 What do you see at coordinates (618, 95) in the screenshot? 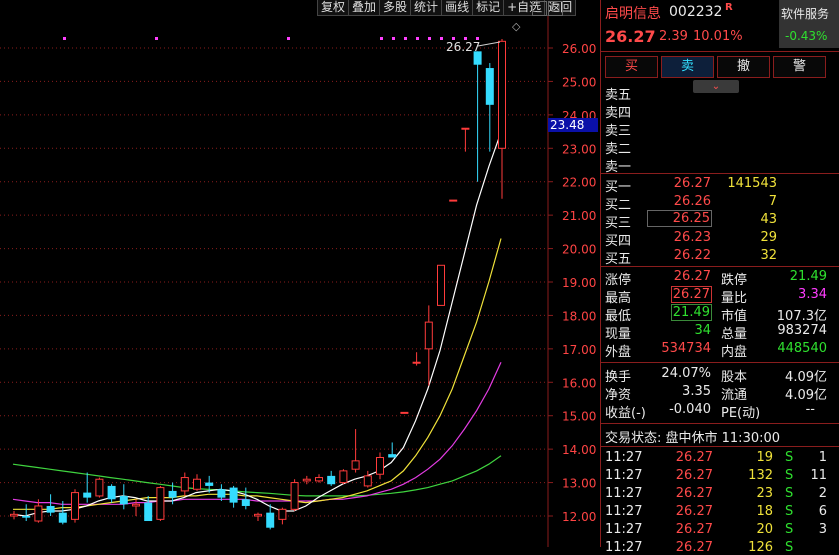
I see `ask5-label: 卖五` at bounding box center [618, 95].